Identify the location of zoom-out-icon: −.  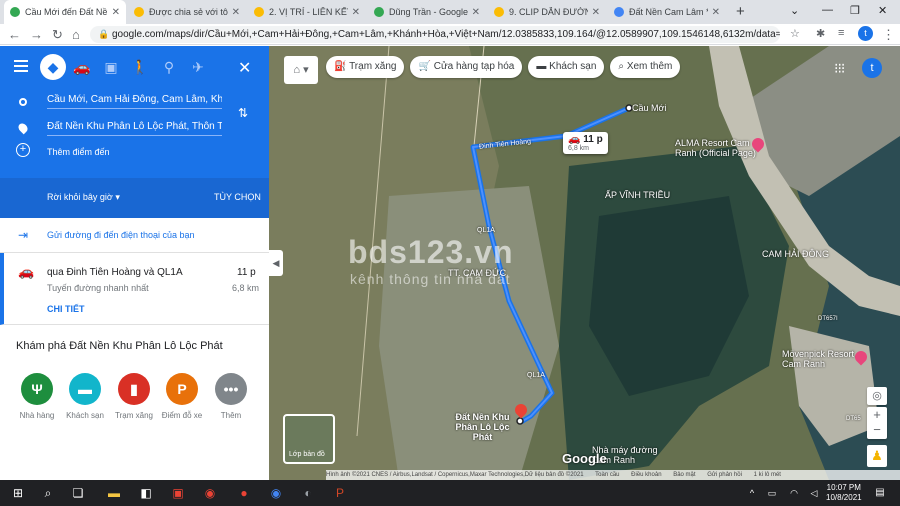
(877, 429).